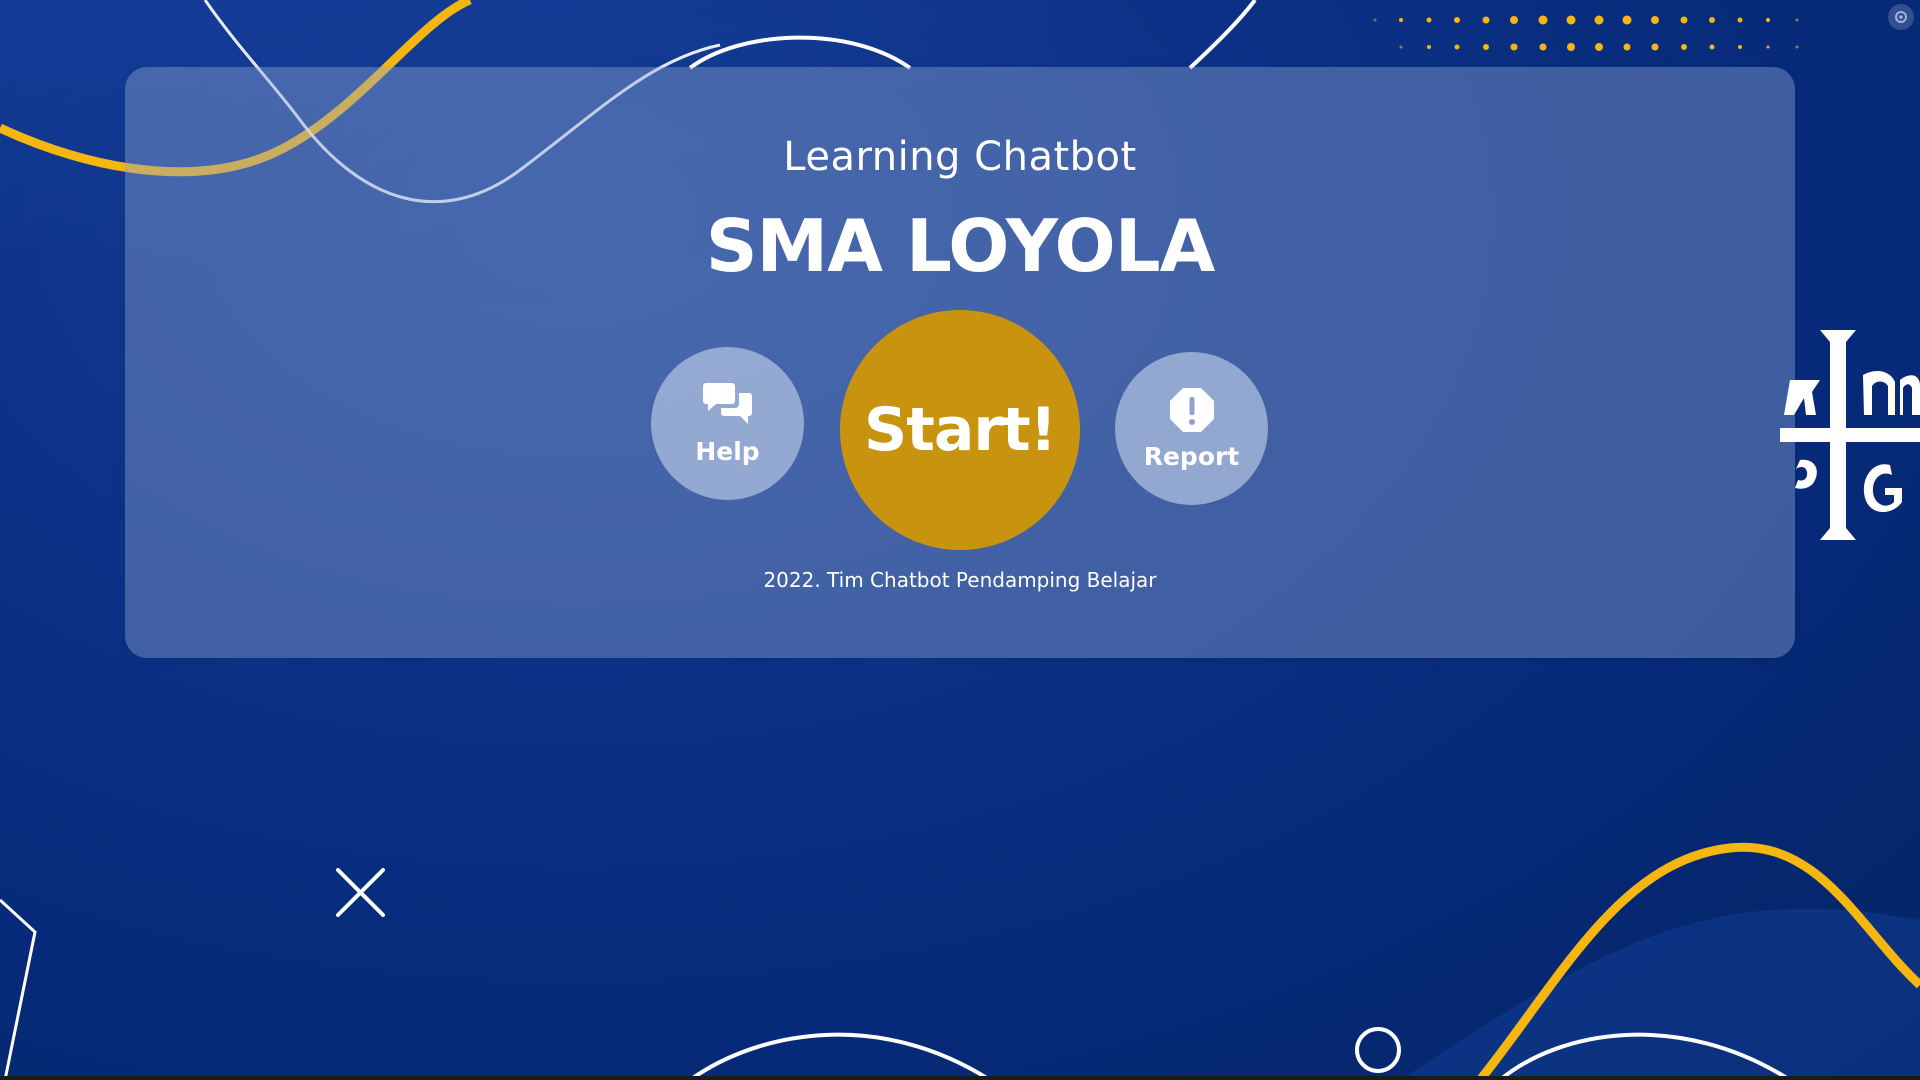 The height and width of the screenshot is (1080, 1920). Describe the element at coordinates (1850, 435) in the screenshot. I see `school-logo` at that location.